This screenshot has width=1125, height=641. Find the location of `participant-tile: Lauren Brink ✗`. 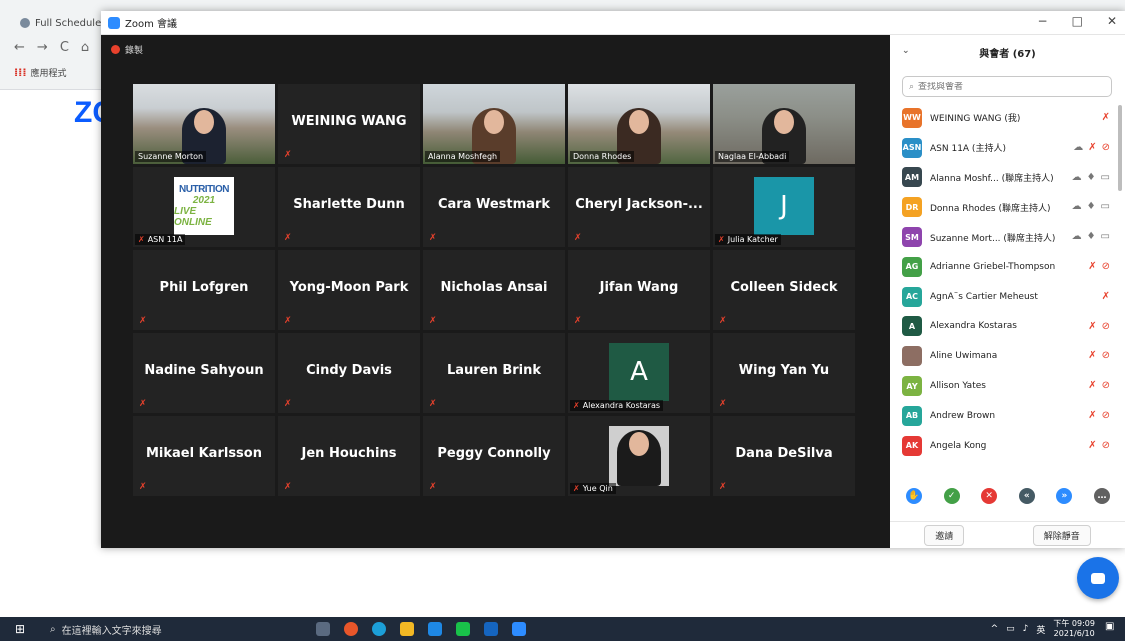

participant-tile: Lauren Brink ✗ is located at coordinates (494, 373).